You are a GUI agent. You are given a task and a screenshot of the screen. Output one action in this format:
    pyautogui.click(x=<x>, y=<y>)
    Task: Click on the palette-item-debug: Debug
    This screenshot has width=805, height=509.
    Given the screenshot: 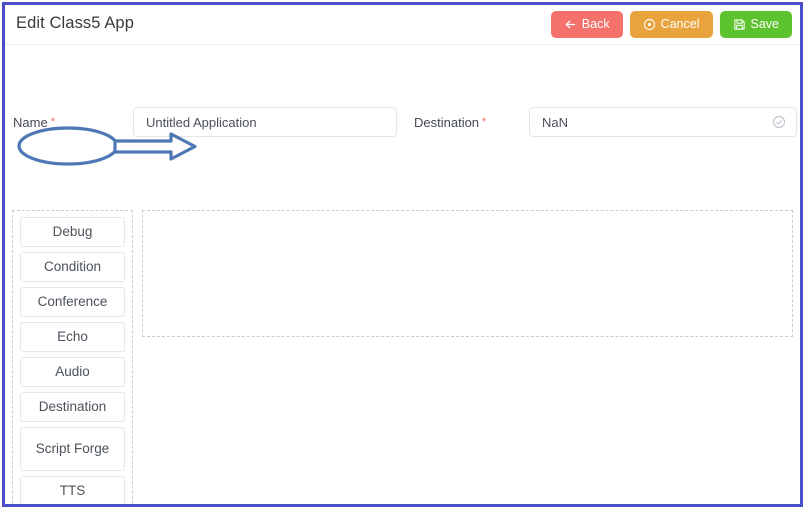 What is the action you would take?
    pyautogui.click(x=72, y=232)
    